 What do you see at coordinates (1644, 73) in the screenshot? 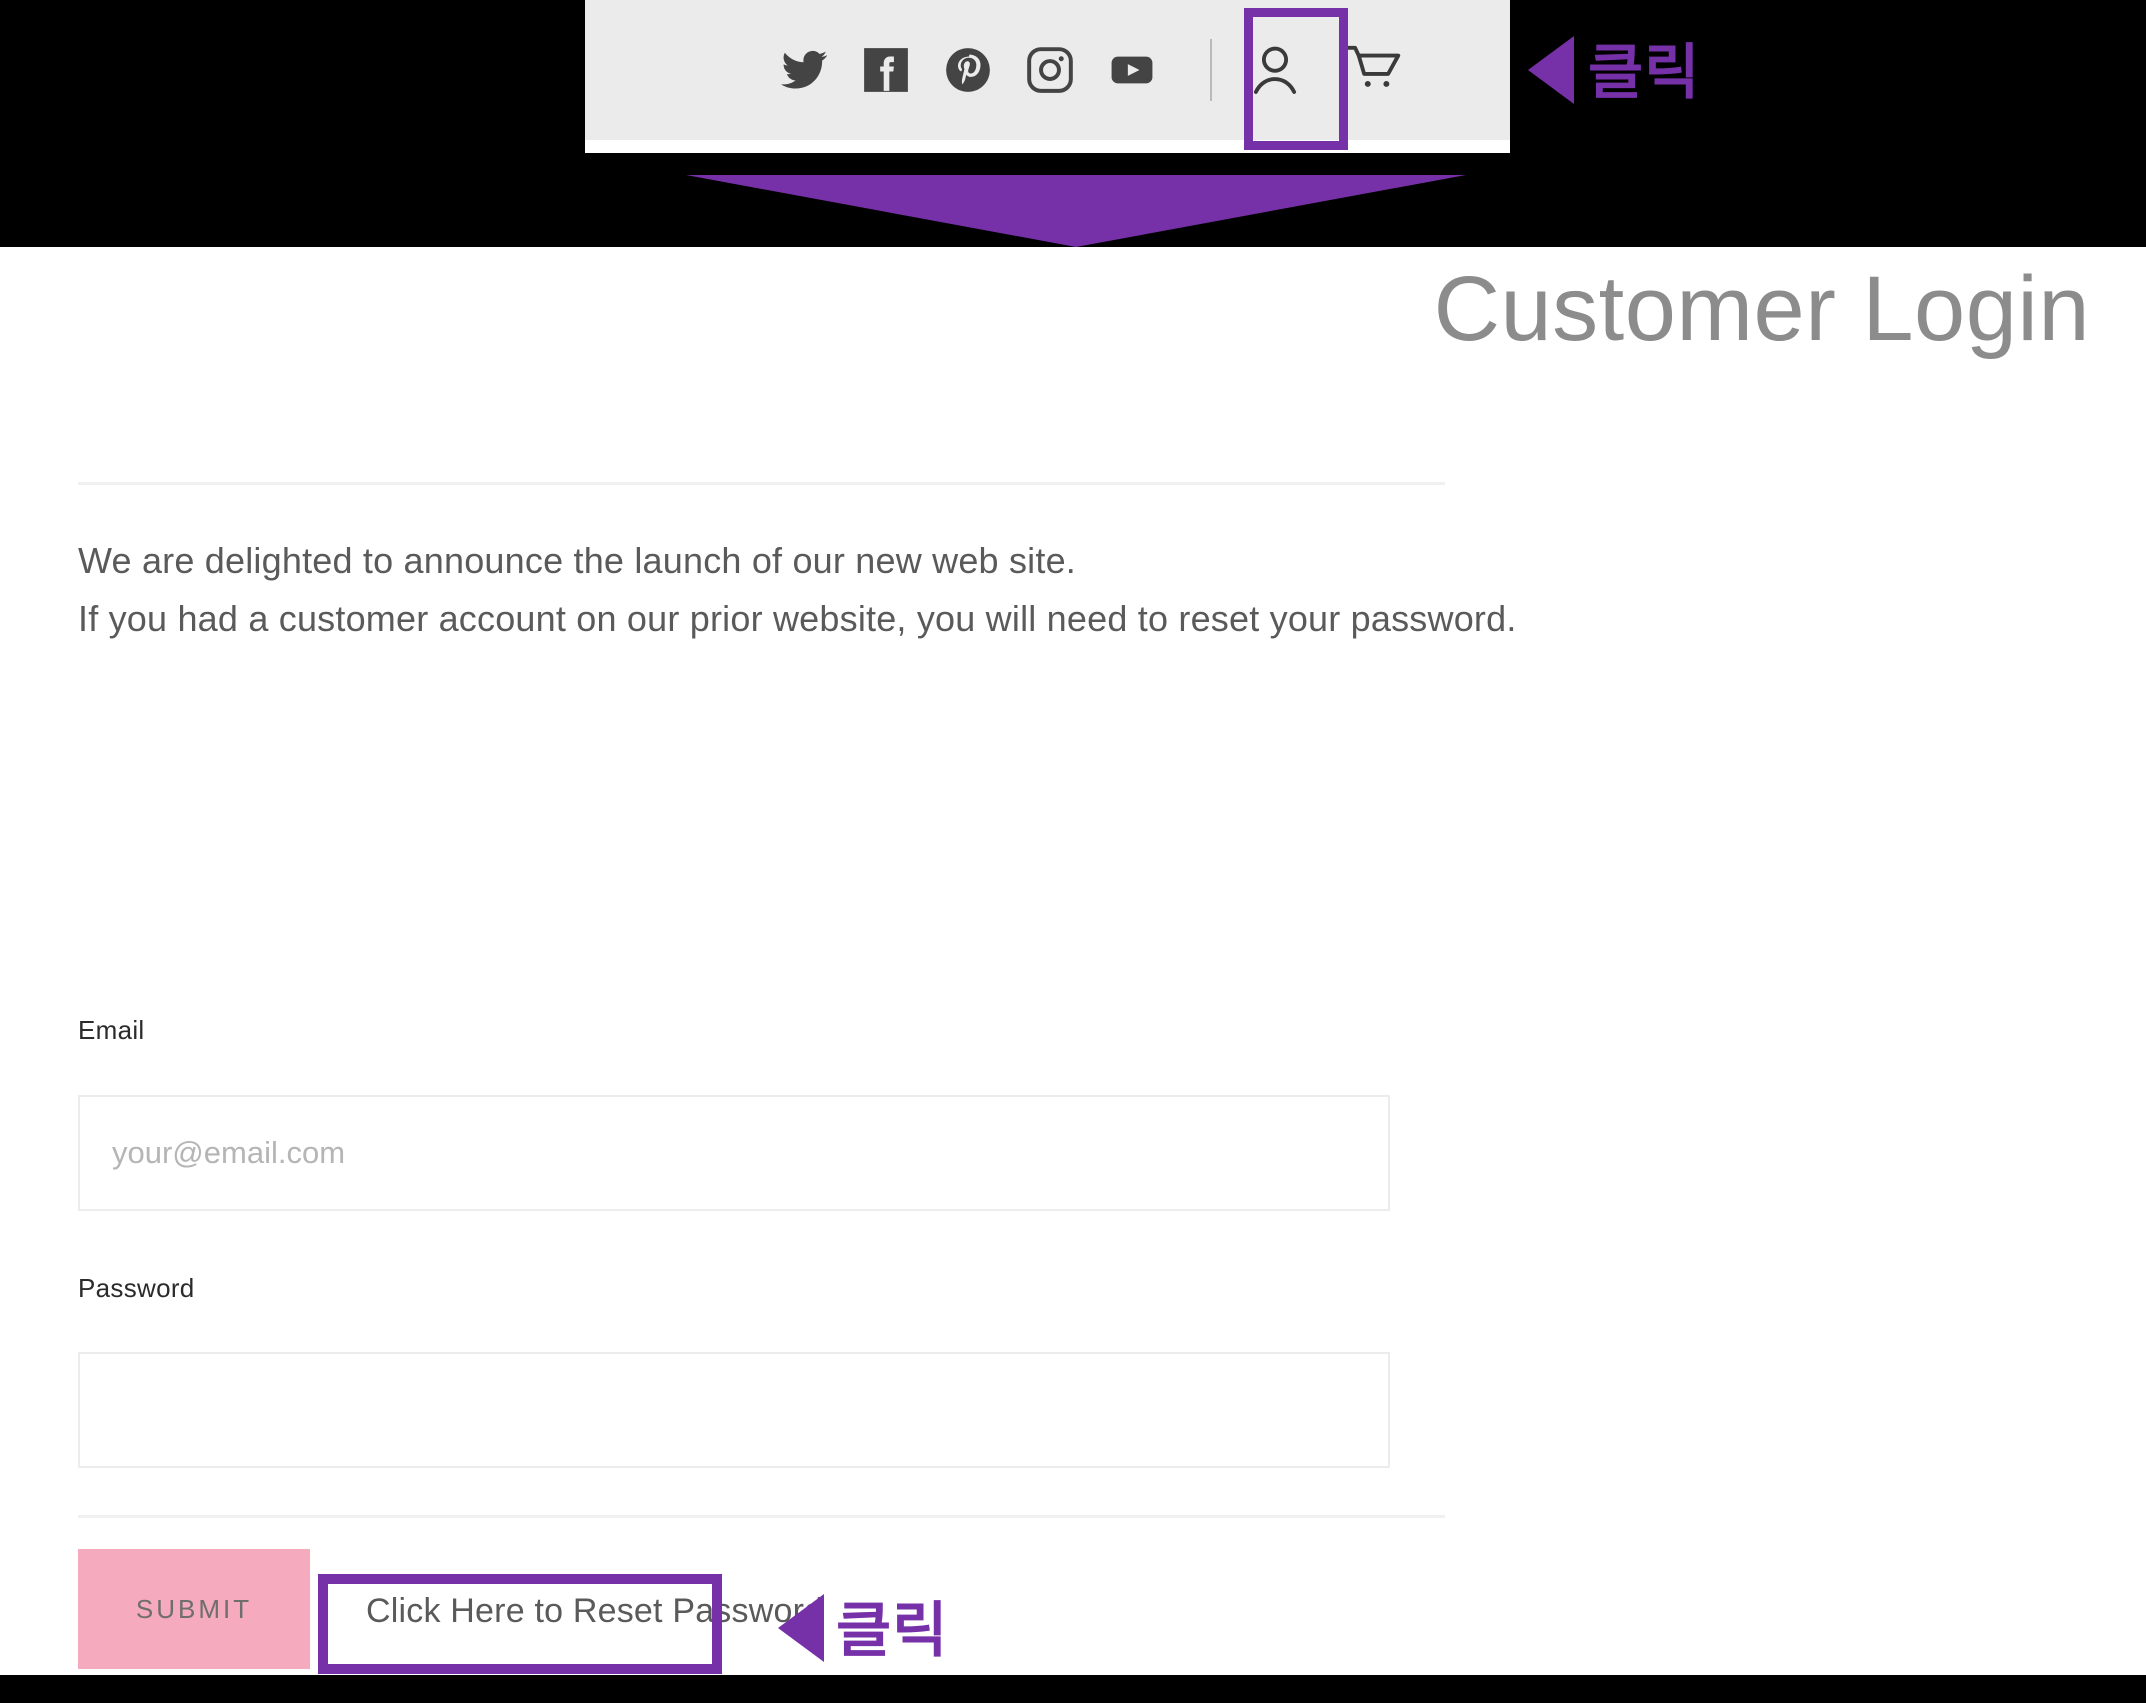
I see `annotation-label-top: 클릭` at bounding box center [1644, 73].